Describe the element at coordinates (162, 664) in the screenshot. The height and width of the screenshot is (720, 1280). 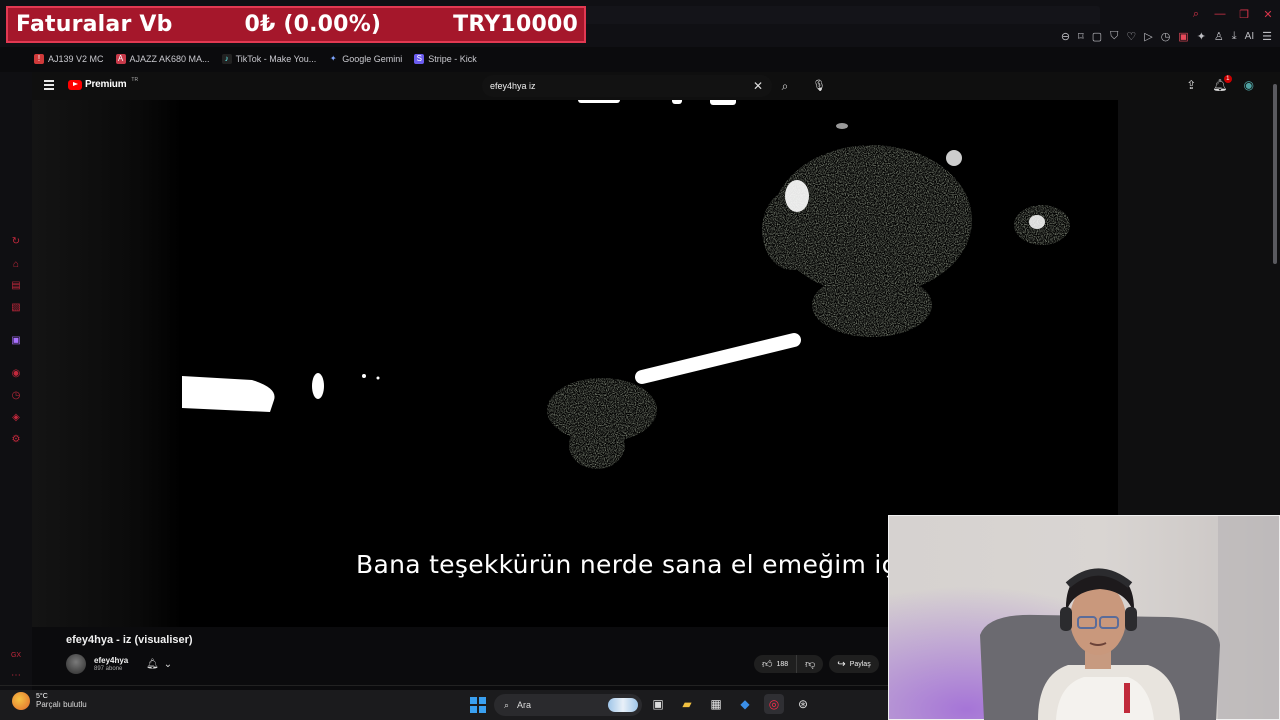
I see `subscription-bell-button: 🔔︎ ⌄` at that location.